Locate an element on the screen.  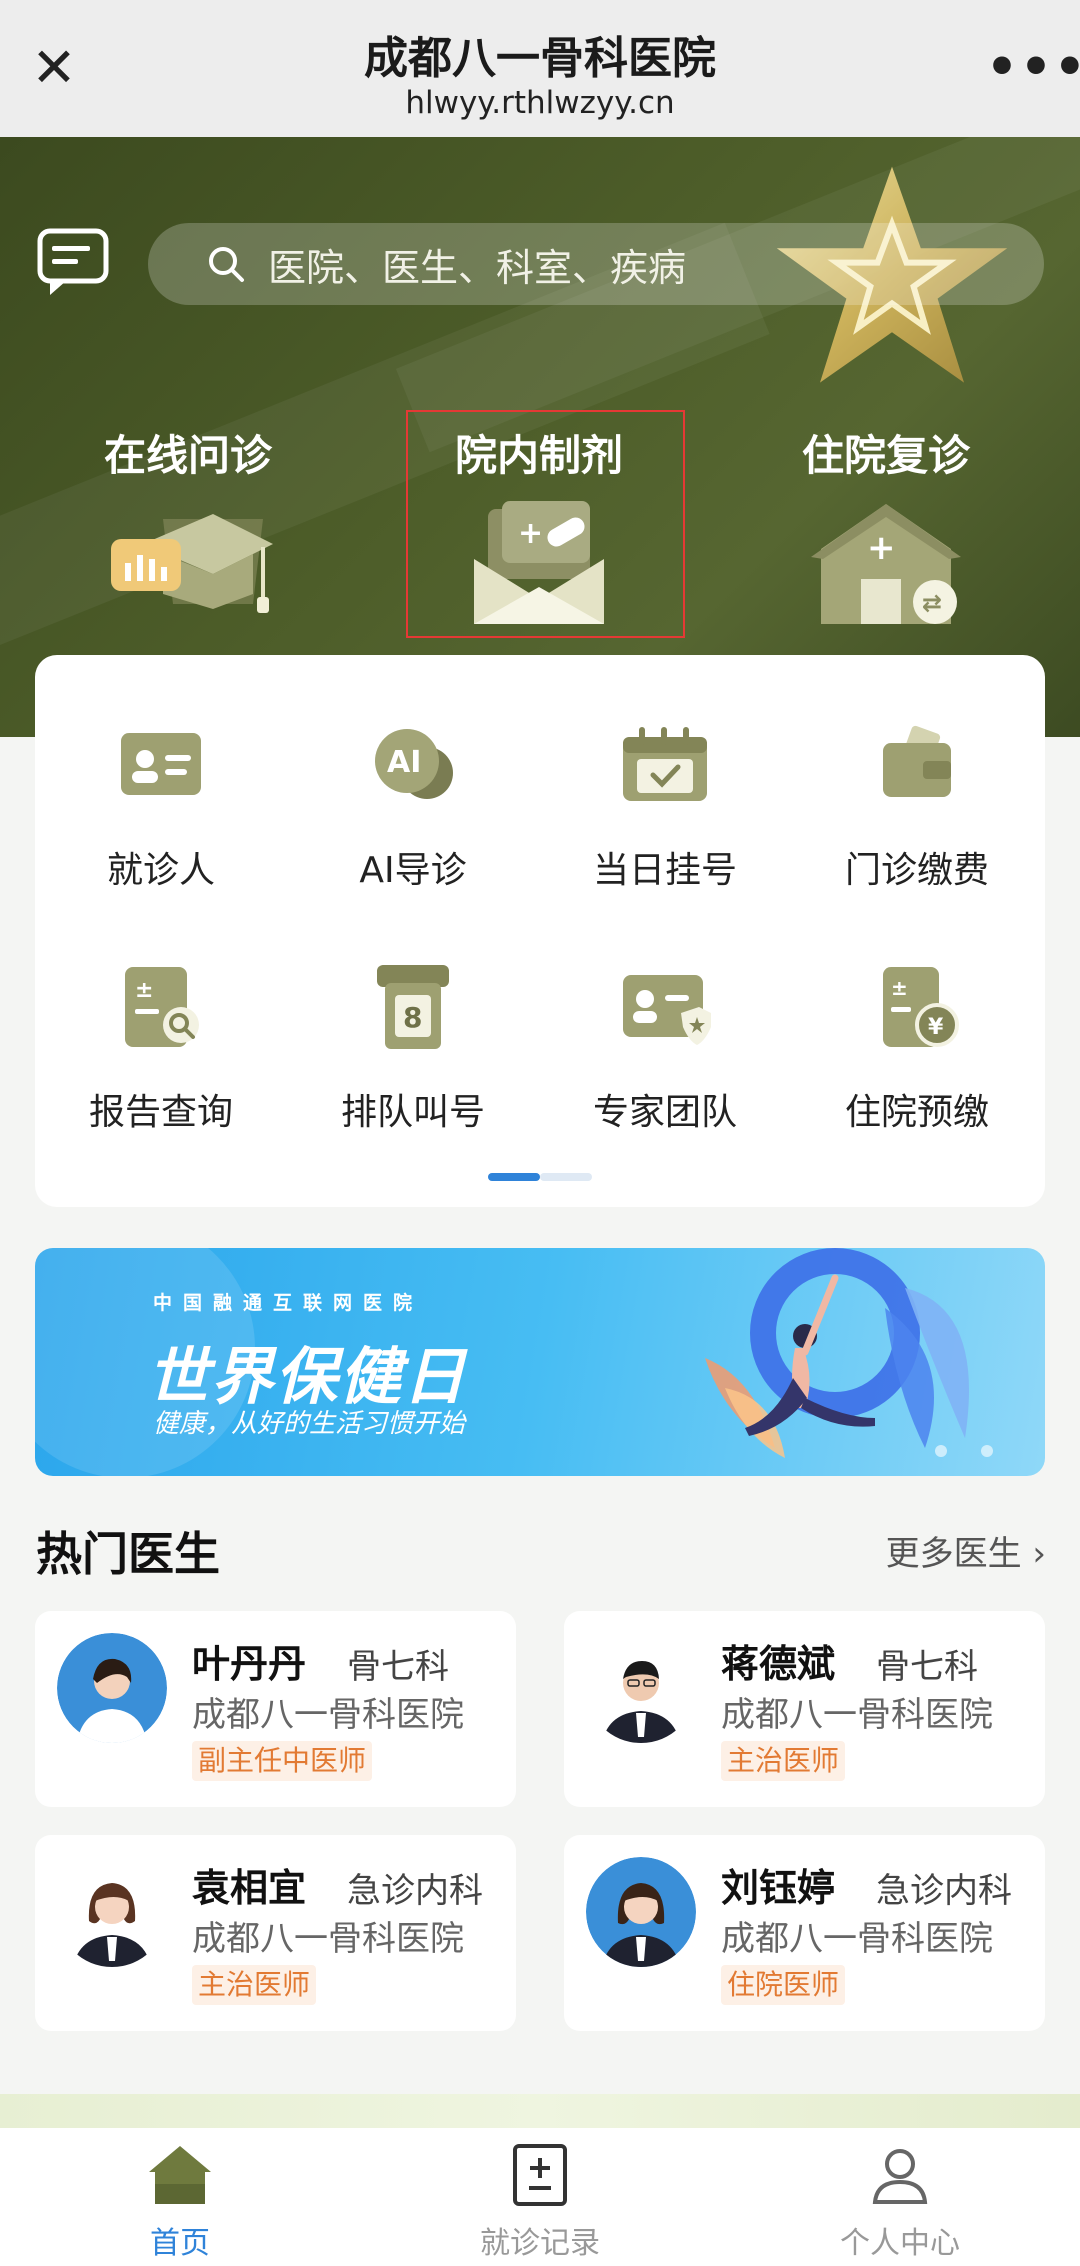
grid-item-outpatient-payment: 门诊缴费 is located at coordinates (917, 804).